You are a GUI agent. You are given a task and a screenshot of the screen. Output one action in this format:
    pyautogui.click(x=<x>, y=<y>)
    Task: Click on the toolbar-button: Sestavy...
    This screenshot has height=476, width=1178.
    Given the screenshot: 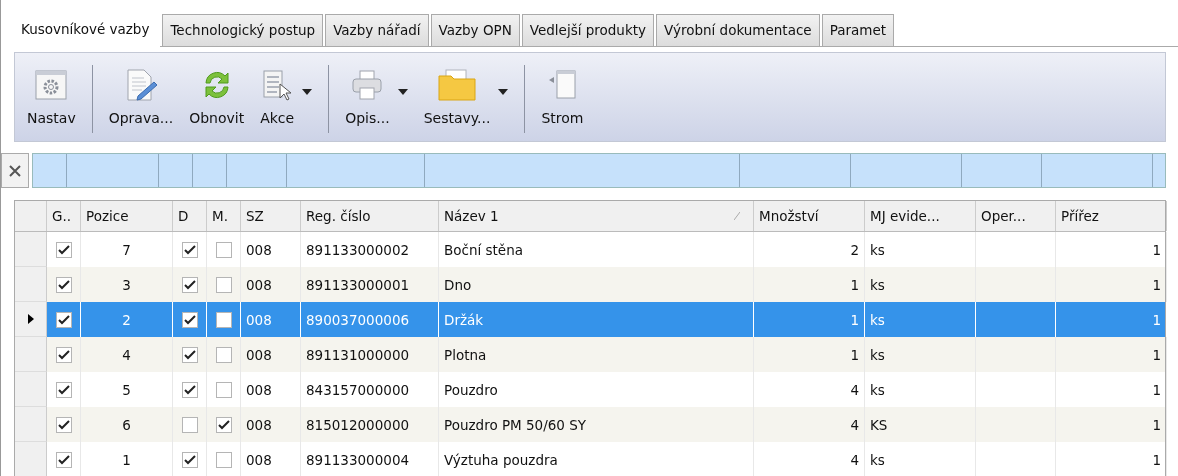 What is the action you would take?
    pyautogui.click(x=466, y=97)
    